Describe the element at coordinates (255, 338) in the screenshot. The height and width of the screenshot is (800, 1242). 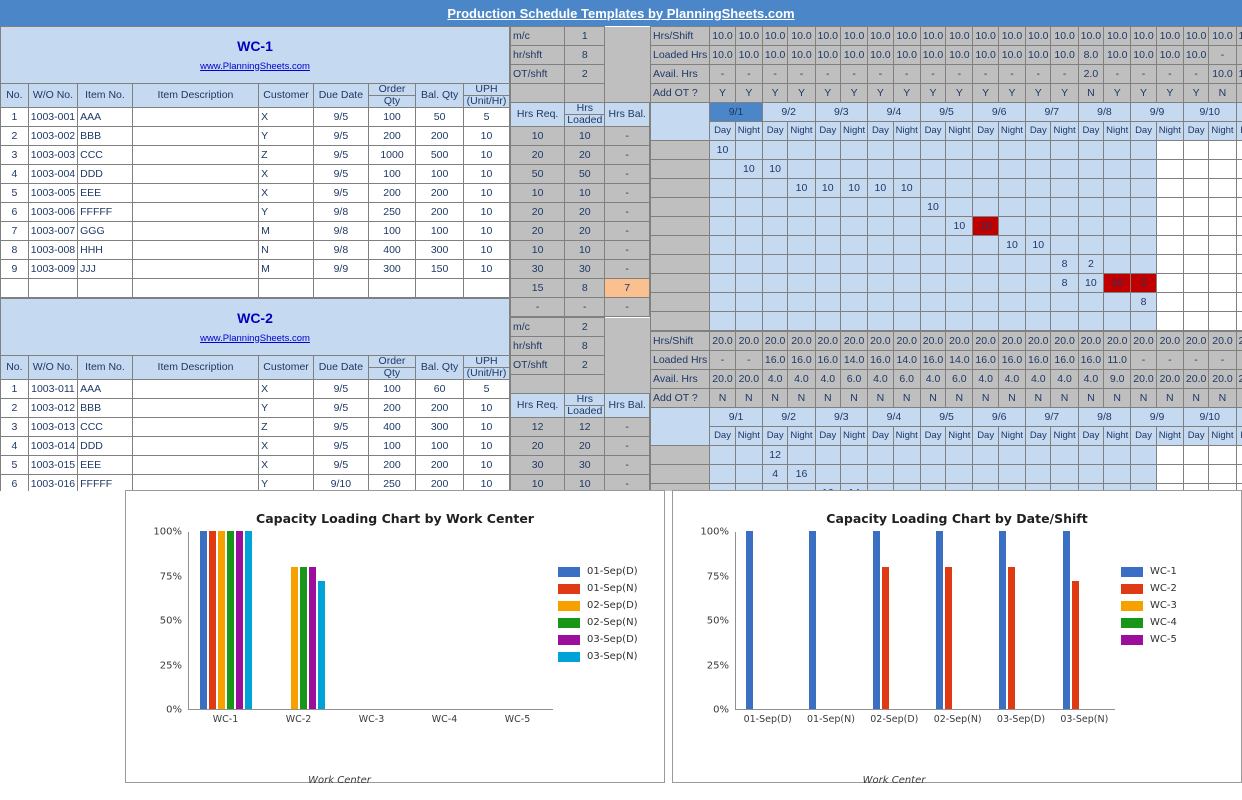
I see `wc2-website-link: www.PlanningSheets.com` at that location.